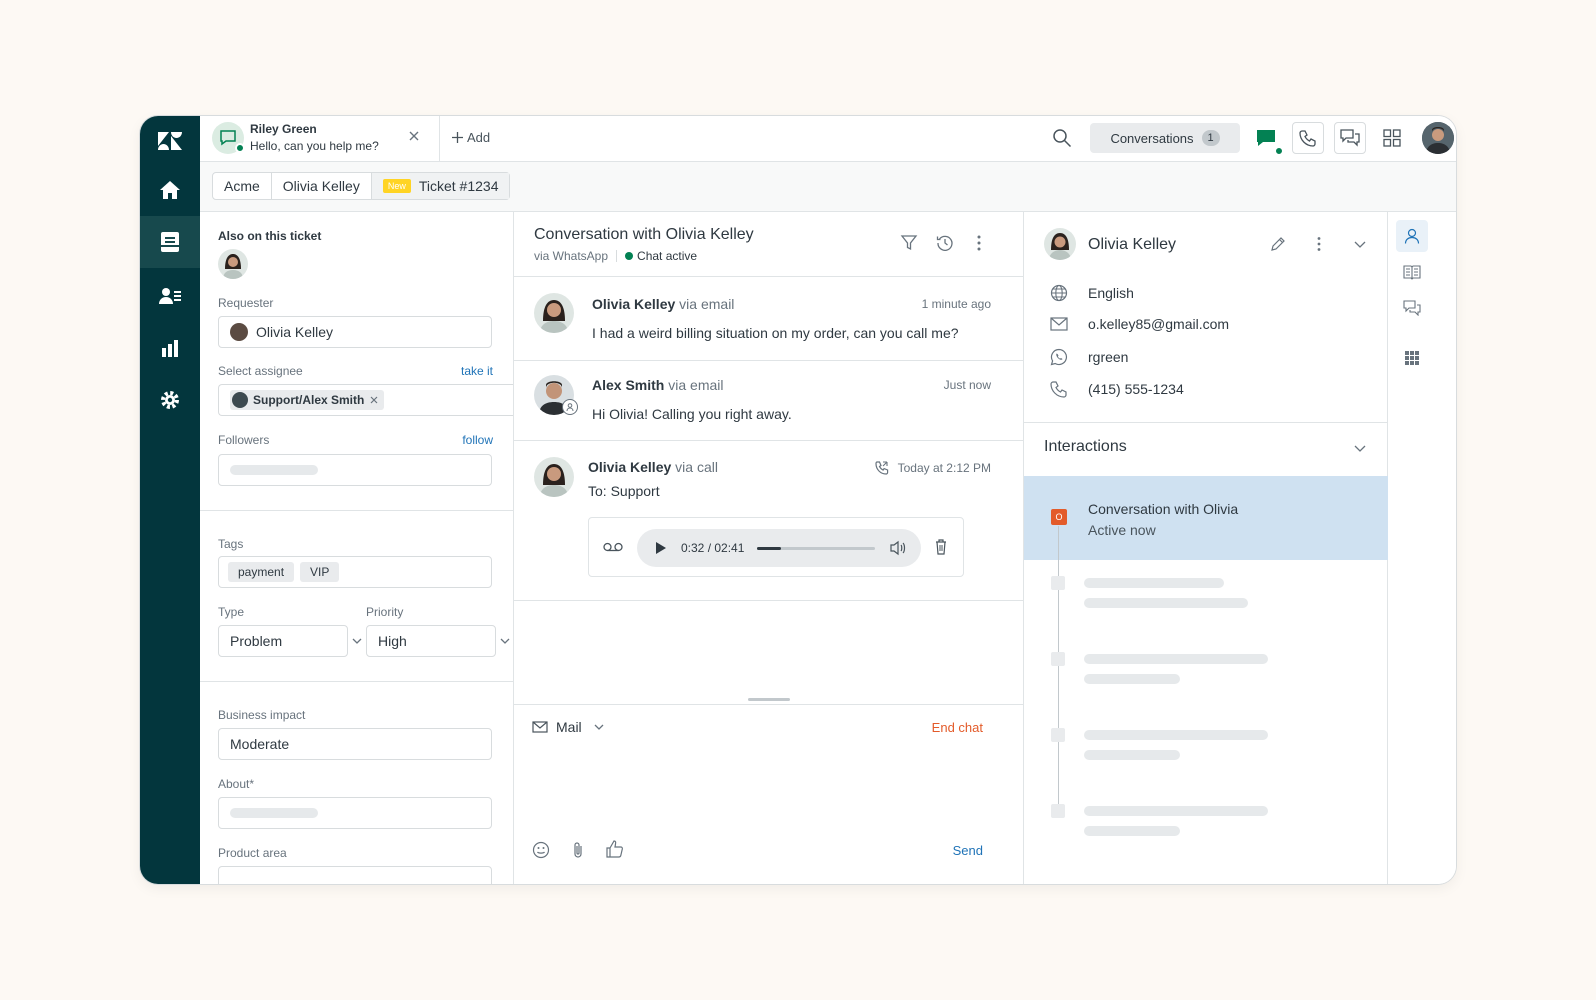  What do you see at coordinates (355, 875) in the screenshot?
I see `product-area-field` at bounding box center [355, 875].